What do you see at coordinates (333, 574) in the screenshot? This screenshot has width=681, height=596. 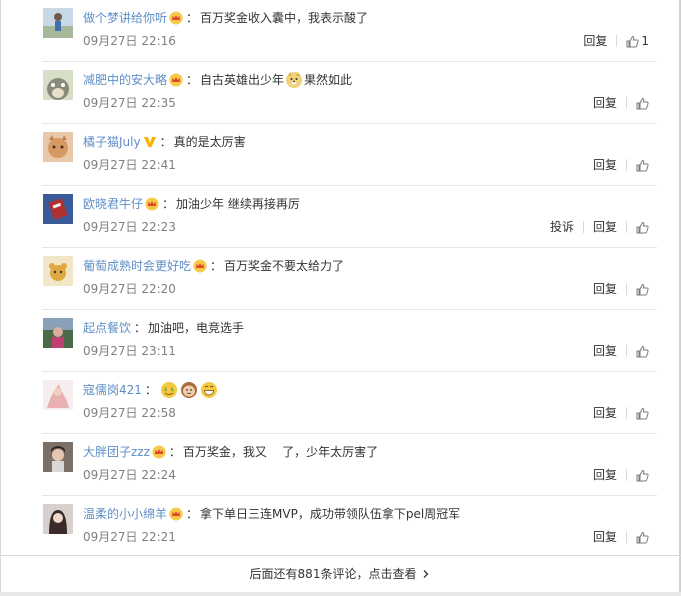 I see `more-comments-text: 后面还有881条评论，点击查看` at bounding box center [333, 574].